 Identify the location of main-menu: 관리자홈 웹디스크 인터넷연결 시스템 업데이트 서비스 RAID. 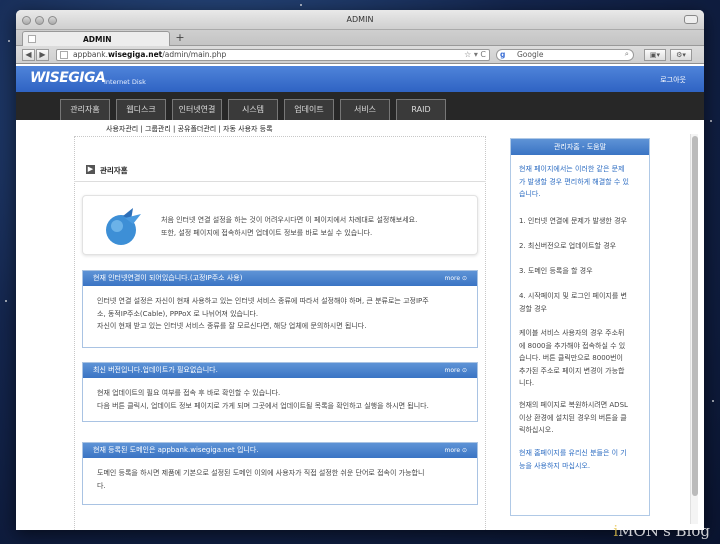
(360, 106).